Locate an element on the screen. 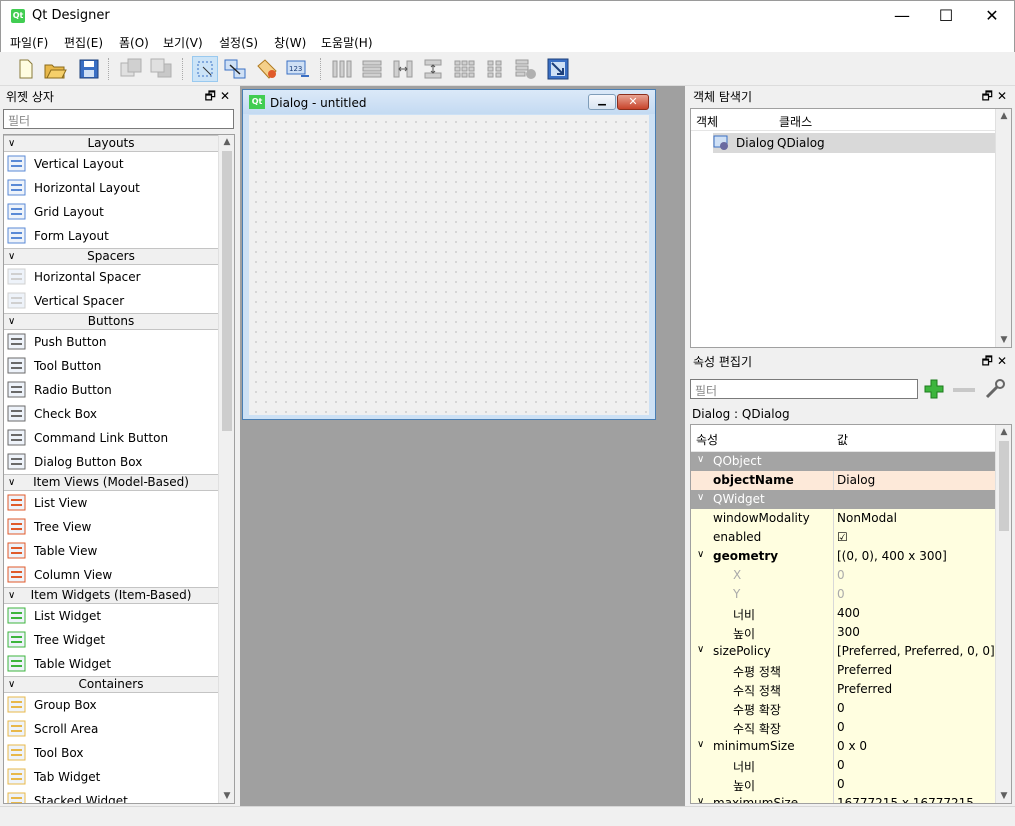 The image size is (1015, 826). break-layout-icon is located at coordinates (526, 69).